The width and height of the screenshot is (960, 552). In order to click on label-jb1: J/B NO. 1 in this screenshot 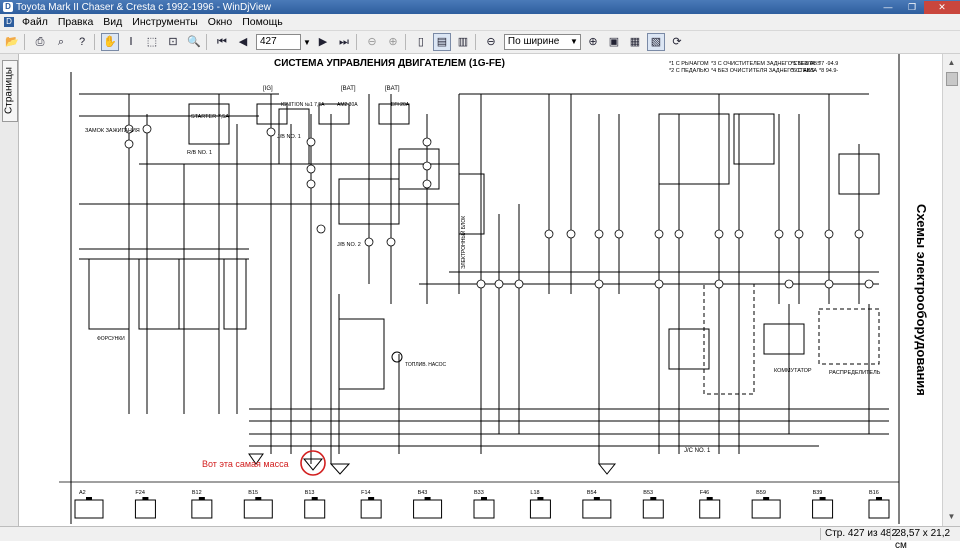, I will do `click(289, 137)`.